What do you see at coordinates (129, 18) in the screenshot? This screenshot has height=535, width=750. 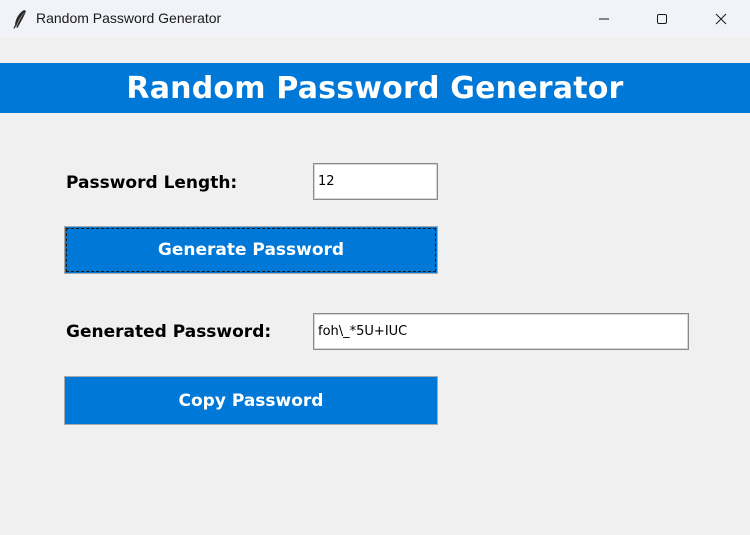 I see `window-title: Random Password Generator` at bounding box center [129, 18].